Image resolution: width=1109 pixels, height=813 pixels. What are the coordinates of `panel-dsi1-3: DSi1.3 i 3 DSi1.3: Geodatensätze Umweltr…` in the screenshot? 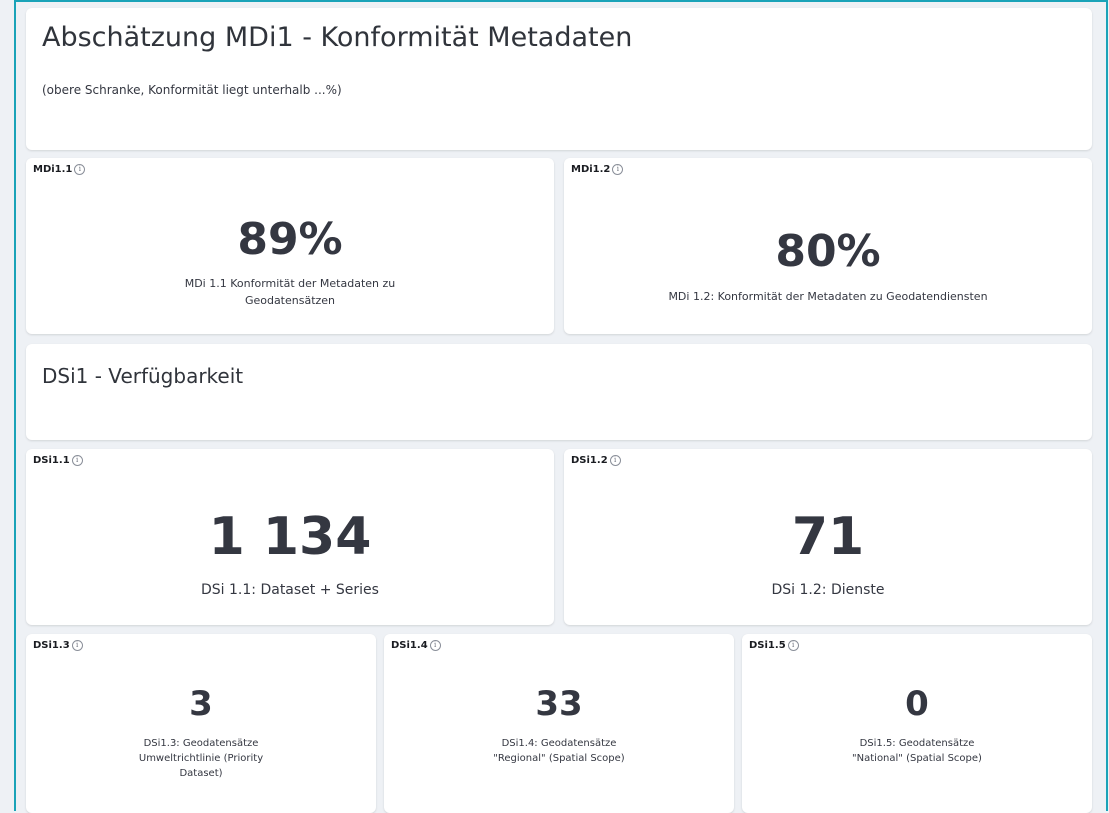 It's located at (201, 723).